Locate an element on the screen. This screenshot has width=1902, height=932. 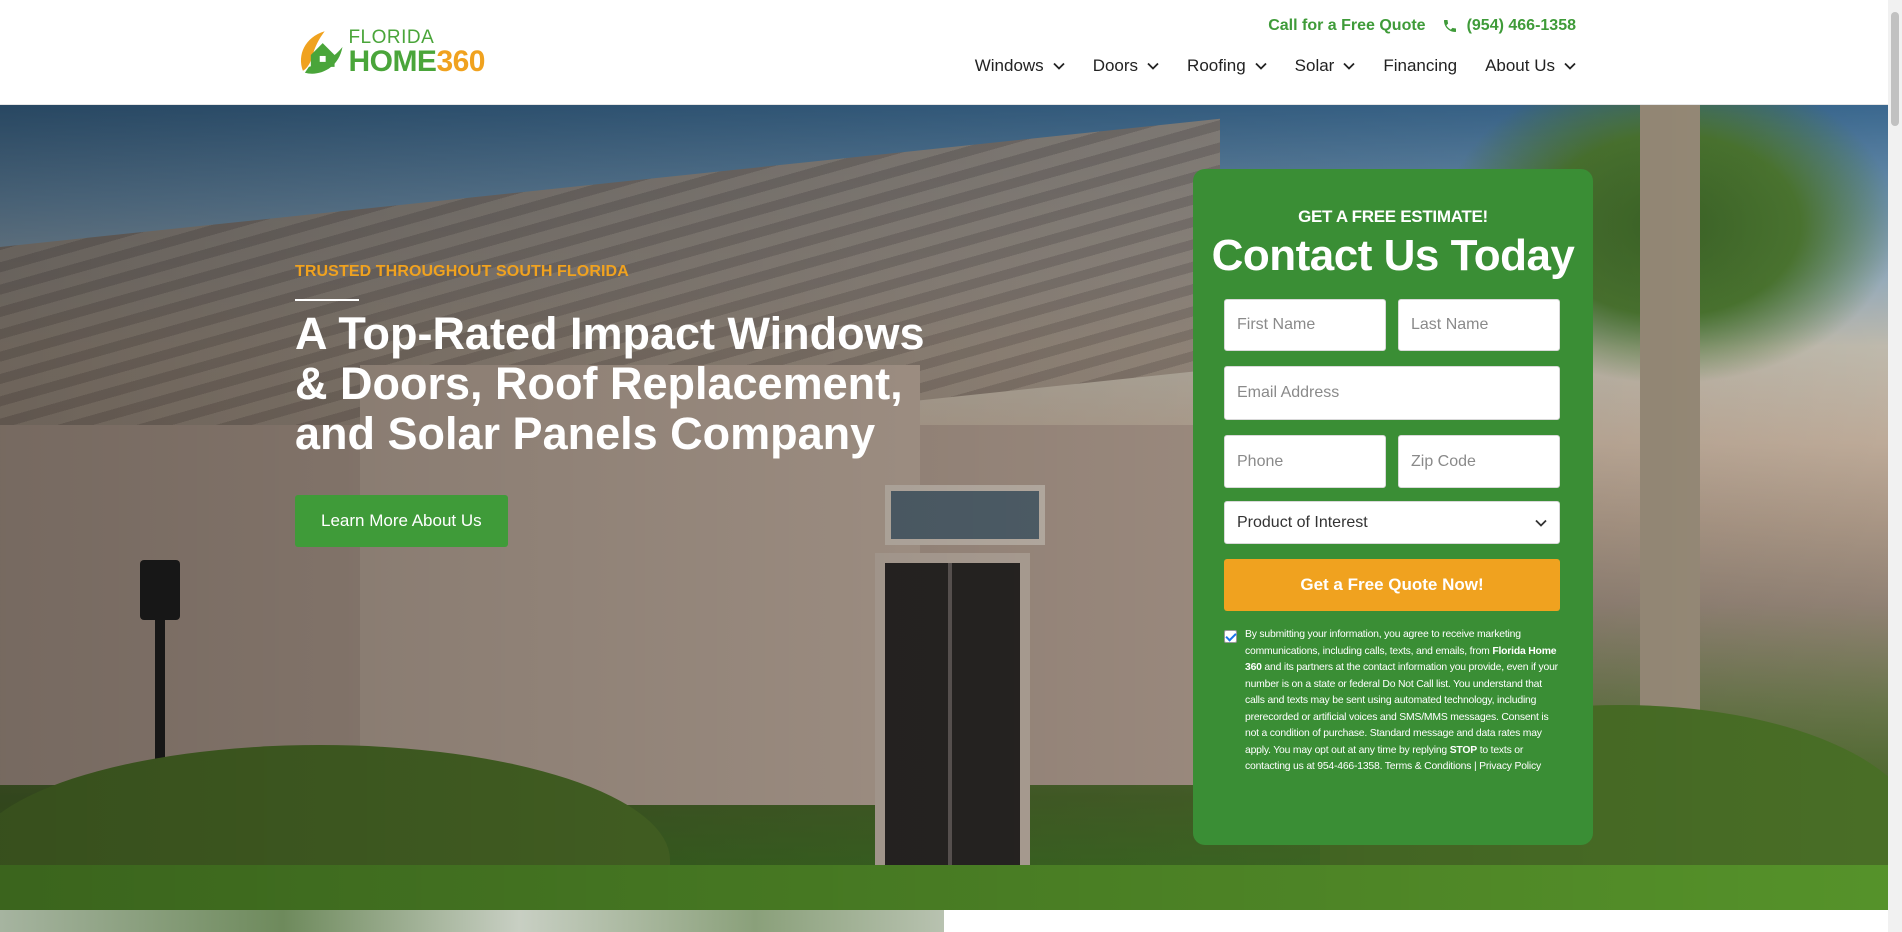
consent-stop: STOP is located at coordinates (1463, 750).